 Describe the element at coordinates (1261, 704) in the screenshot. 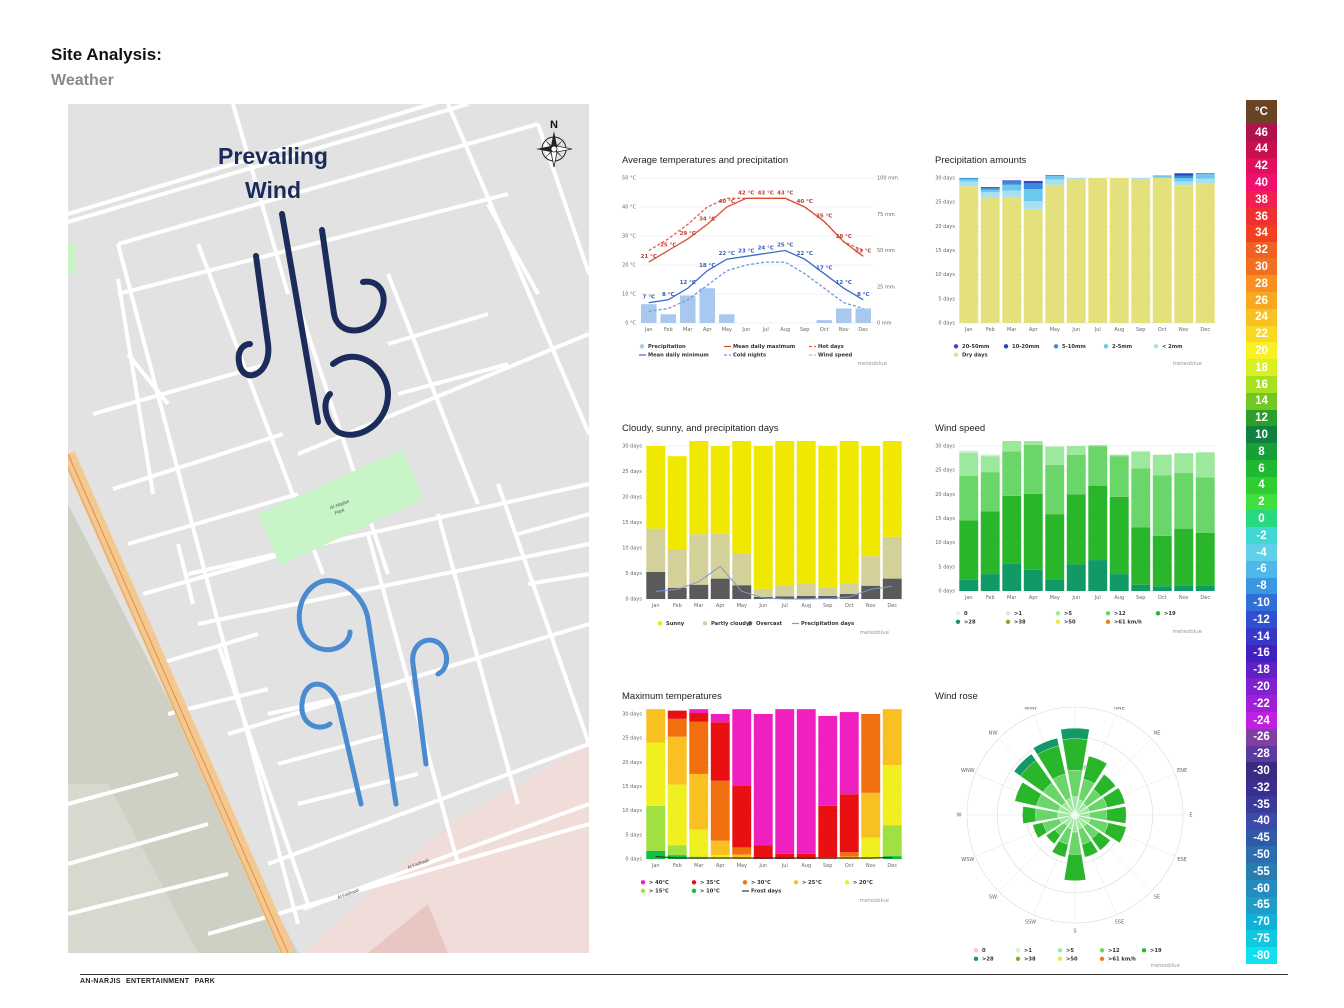

I see `scale-cell: -22` at that location.